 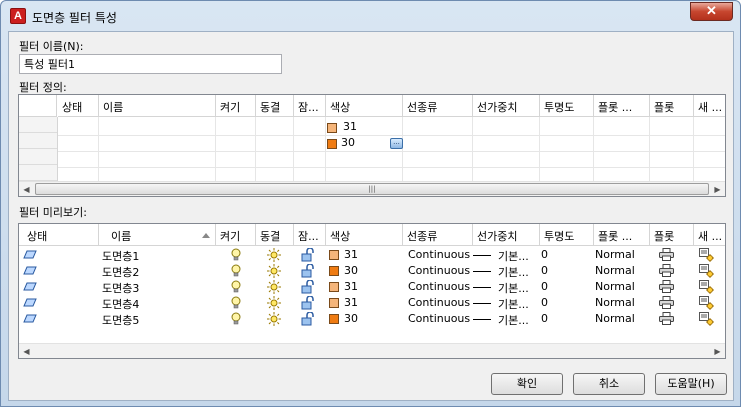 What do you see at coordinates (120, 256) in the screenshot?
I see `layer-name: 도면층1` at bounding box center [120, 256].